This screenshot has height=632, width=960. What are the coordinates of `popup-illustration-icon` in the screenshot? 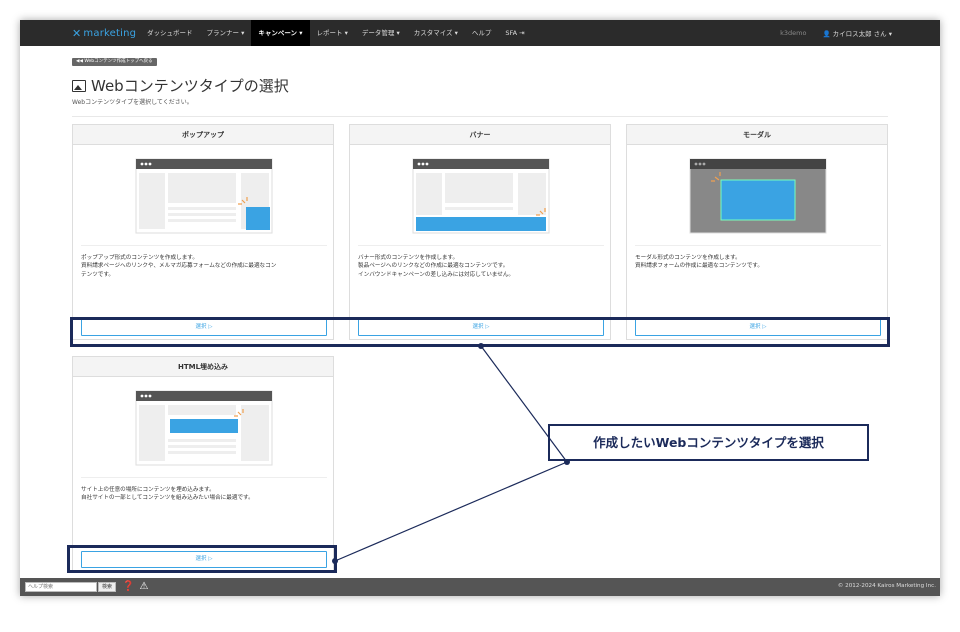 It's located at (204, 196).